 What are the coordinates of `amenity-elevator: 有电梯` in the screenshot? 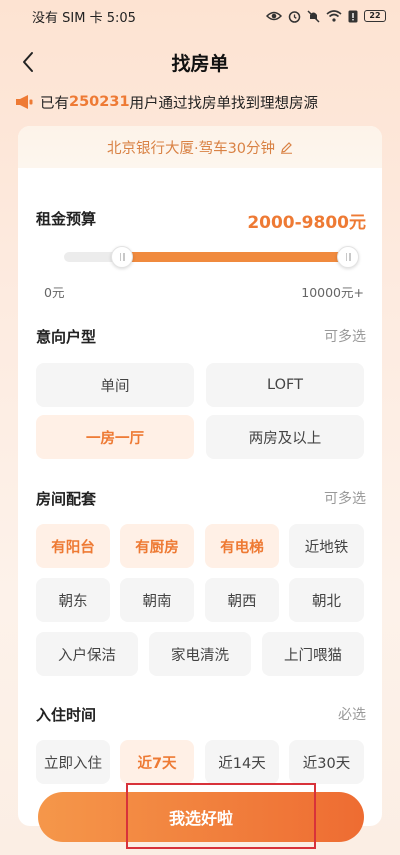 It's located at (242, 546).